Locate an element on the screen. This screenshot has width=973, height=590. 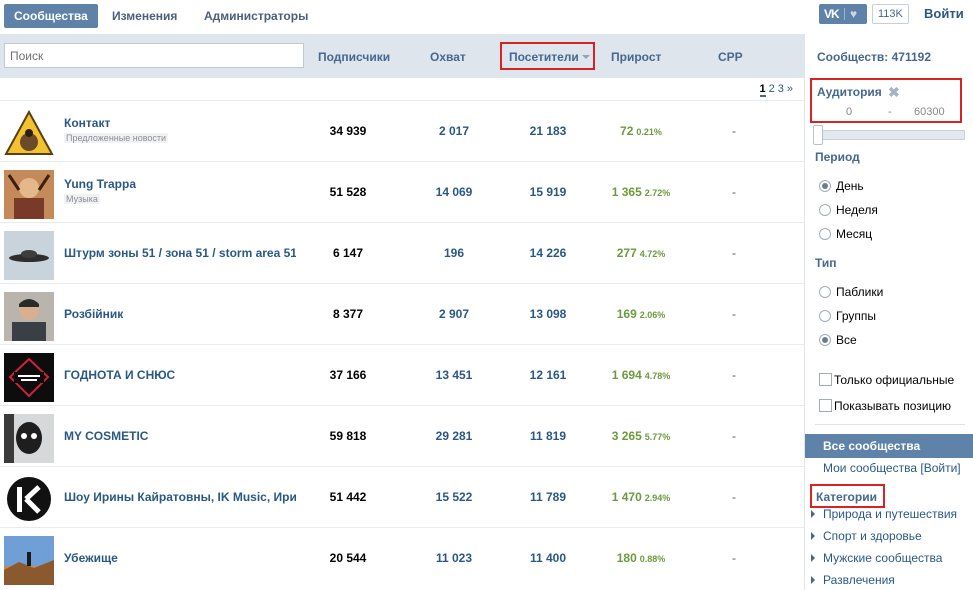
visitors-value: 13 098 is located at coordinates (548, 314).